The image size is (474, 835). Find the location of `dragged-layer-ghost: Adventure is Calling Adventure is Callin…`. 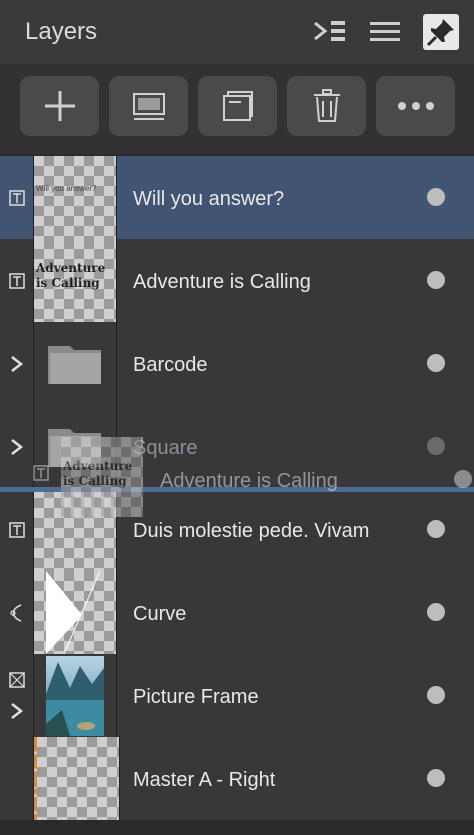

dragged-layer-ghost: Adventure is Calling Adventure is Callin… is located at coordinates (253, 477).